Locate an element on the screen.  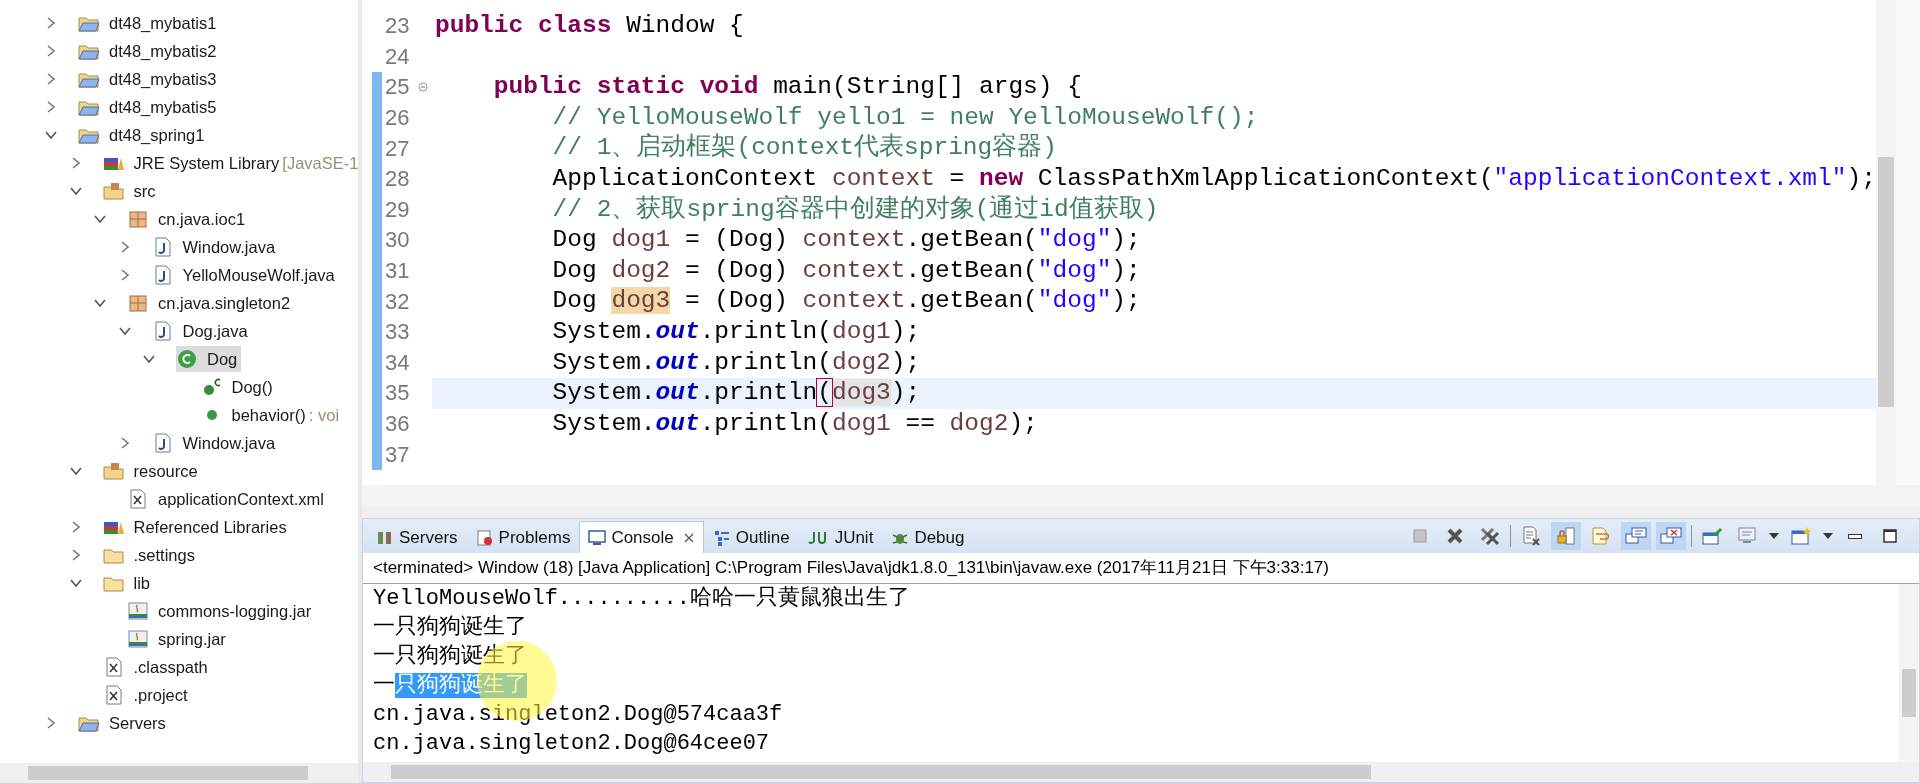
line-number: 37 is located at coordinates (398, 454).